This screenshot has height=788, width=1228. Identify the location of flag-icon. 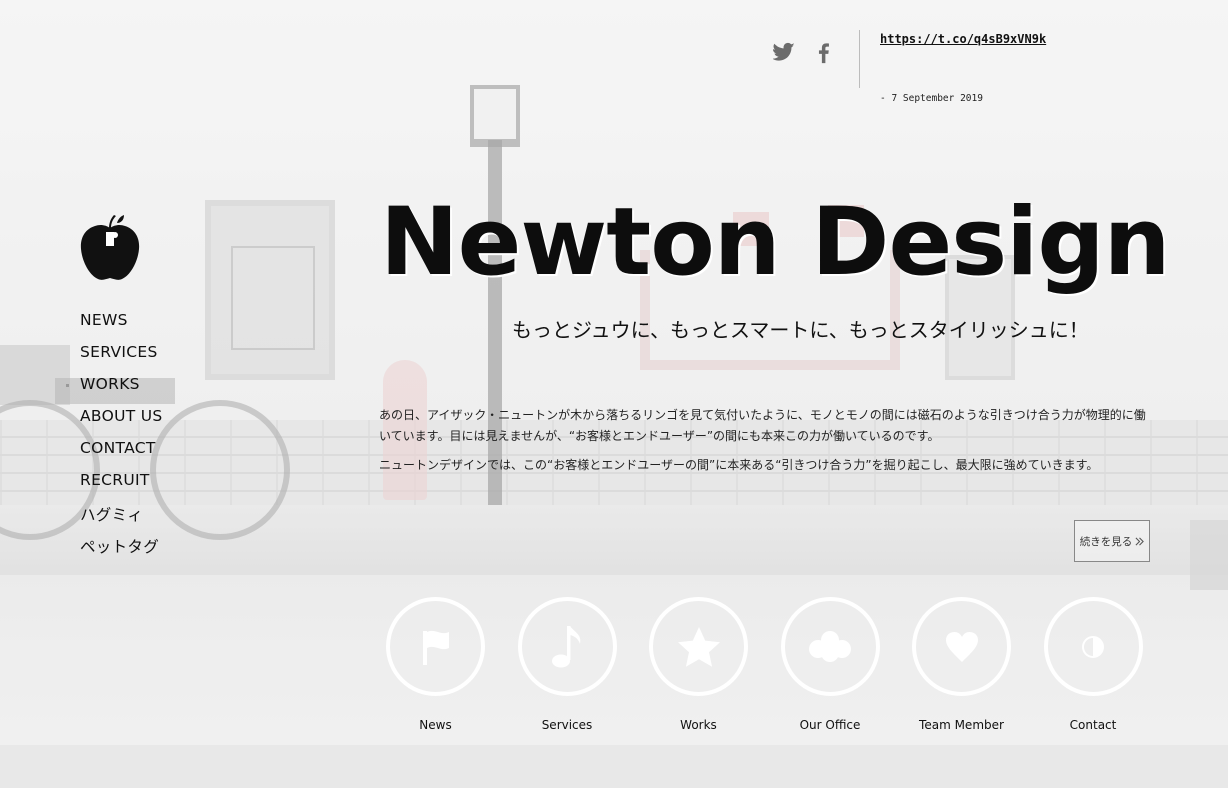
(435, 647).